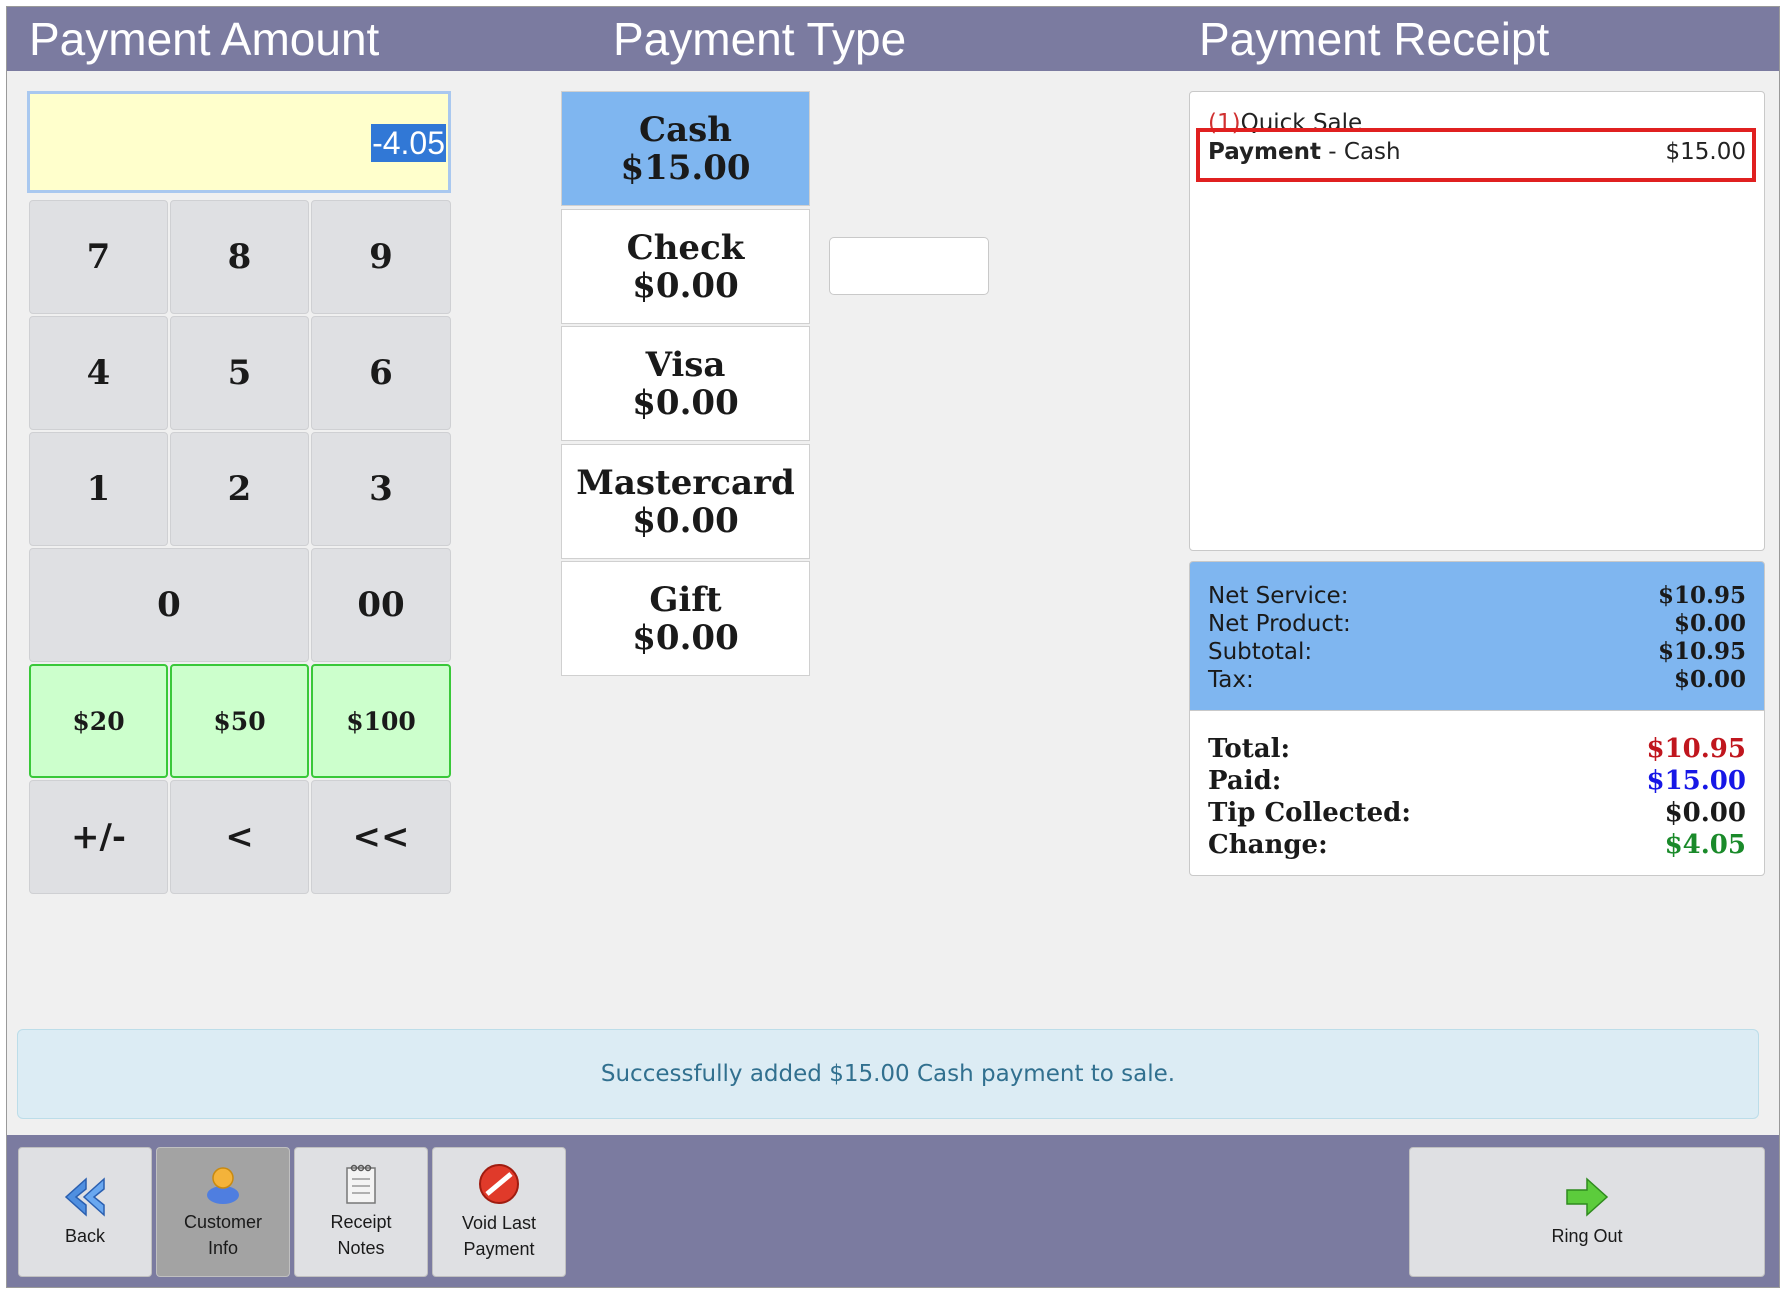  What do you see at coordinates (239, 721) in the screenshot?
I see `quick-amount-50-button: $50` at bounding box center [239, 721].